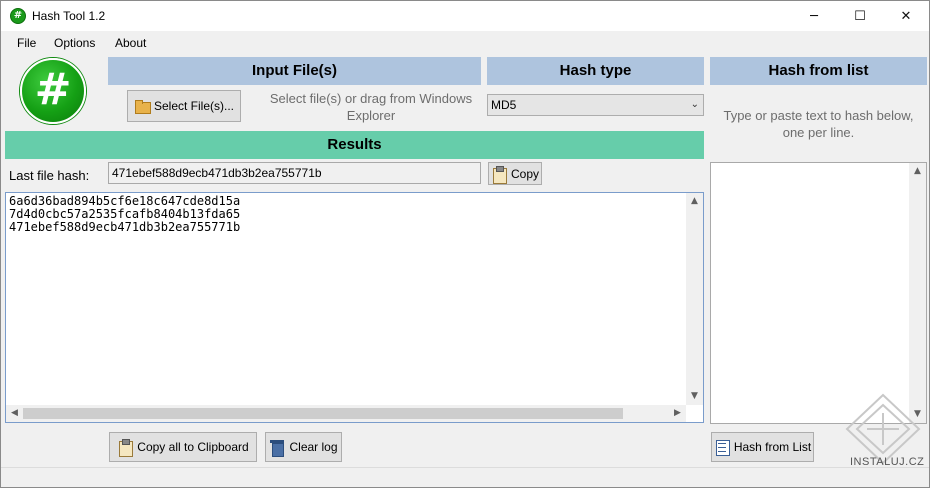 The height and width of the screenshot is (488, 930). What do you see at coordinates (524, 173) in the screenshot?
I see `copy-label: Copy` at bounding box center [524, 173].